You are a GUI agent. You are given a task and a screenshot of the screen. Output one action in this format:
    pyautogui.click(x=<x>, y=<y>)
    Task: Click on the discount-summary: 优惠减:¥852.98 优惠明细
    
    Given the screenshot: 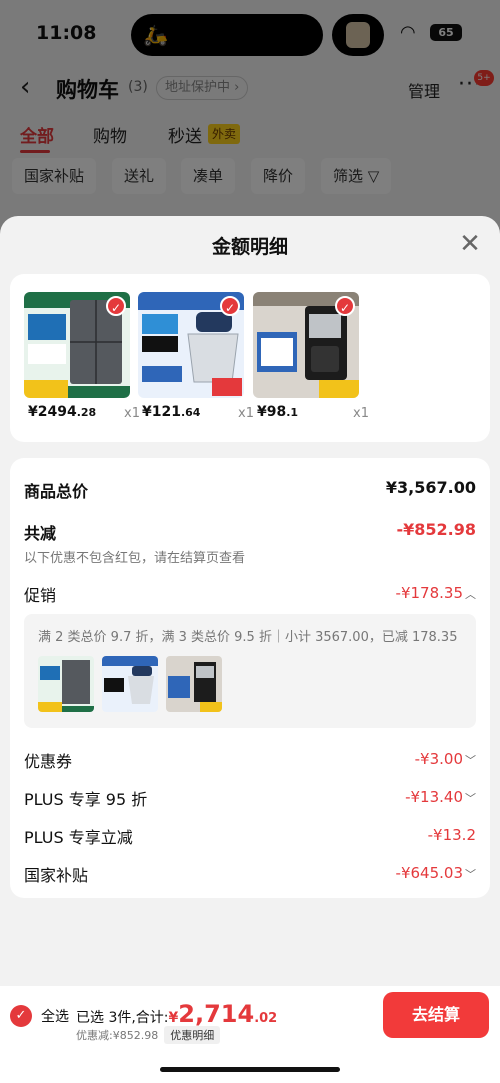 What is the action you would take?
    pyautogui.click(x=148, y=1035)
    